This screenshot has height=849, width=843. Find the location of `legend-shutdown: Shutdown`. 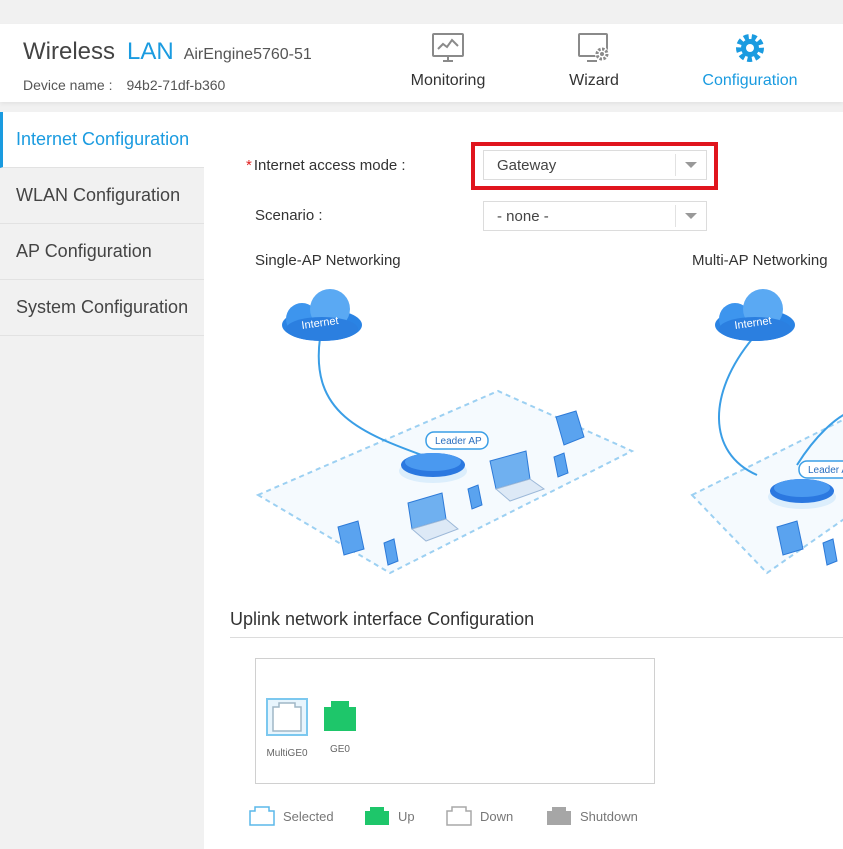

legend-shutdown: Shutdown is located at coordinates (592, 817).